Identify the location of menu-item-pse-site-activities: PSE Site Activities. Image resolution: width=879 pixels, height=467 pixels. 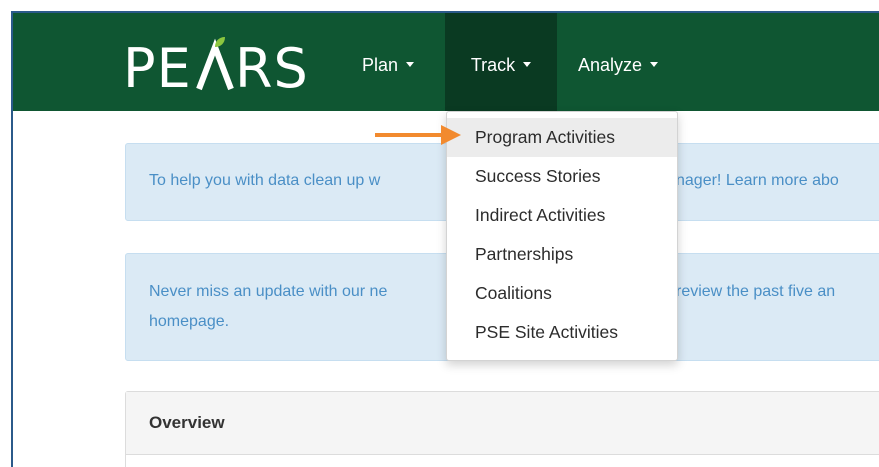
(562, 332).